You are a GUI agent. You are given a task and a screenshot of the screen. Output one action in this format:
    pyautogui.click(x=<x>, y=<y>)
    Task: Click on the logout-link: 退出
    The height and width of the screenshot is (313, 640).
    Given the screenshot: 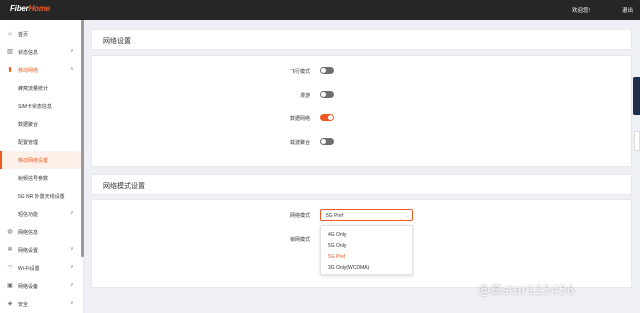 What is the action you would take?
    pyautogui.click(x=627, y=10)
    